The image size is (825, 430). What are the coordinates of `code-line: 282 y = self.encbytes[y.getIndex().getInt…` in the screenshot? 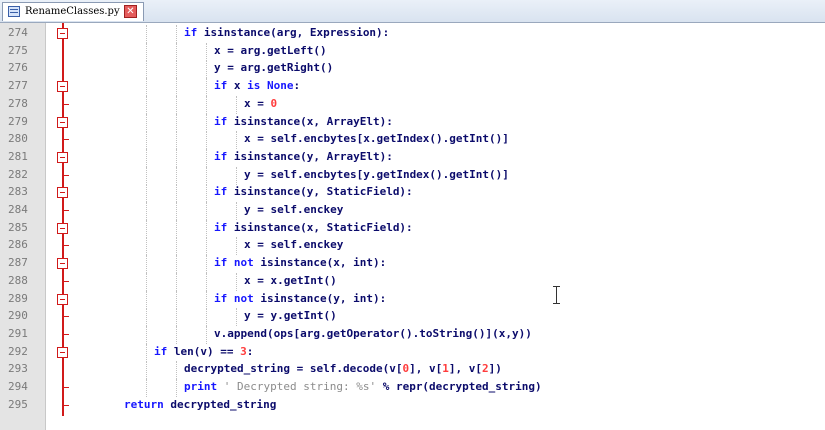 It's located at (412, 175).